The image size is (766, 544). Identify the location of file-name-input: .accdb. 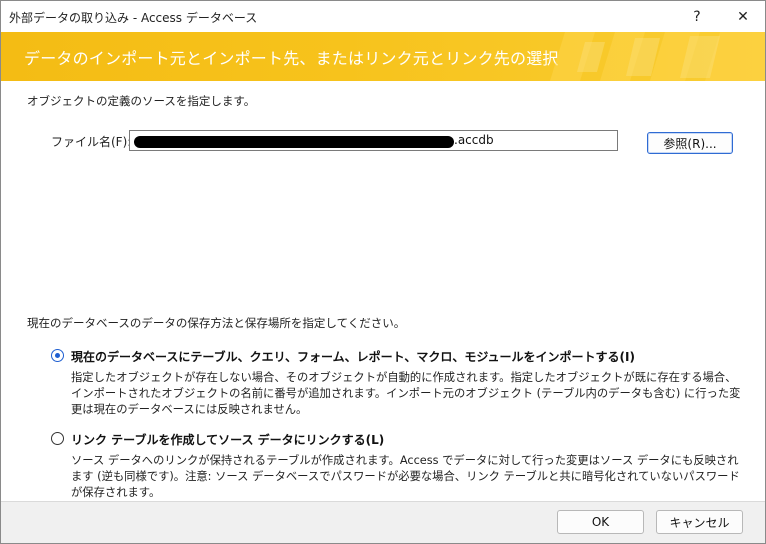
(373, 140).